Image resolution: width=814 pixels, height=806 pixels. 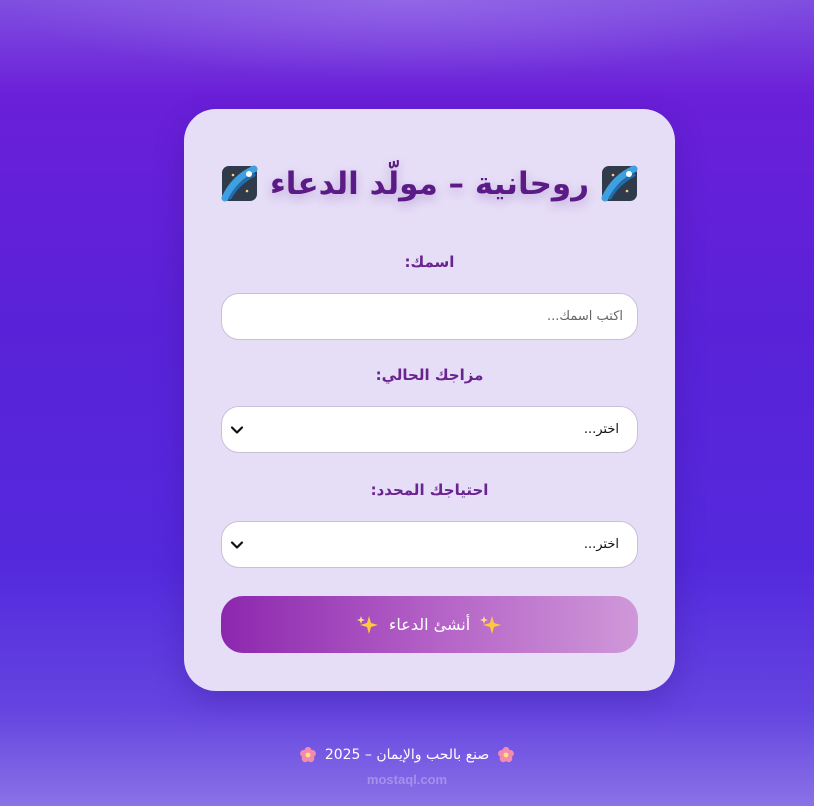 What do you see at coordinates (407, 779) in the screenshot?
I see `watermark: mostaql.com` at bounding box center [407, 779].